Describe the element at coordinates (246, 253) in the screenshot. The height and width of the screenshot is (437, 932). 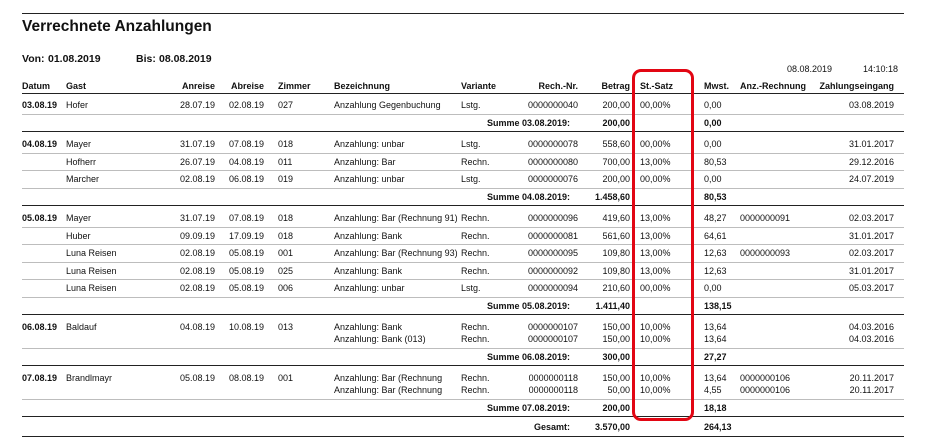
I see `departure-date: 05.08.19` at that location.